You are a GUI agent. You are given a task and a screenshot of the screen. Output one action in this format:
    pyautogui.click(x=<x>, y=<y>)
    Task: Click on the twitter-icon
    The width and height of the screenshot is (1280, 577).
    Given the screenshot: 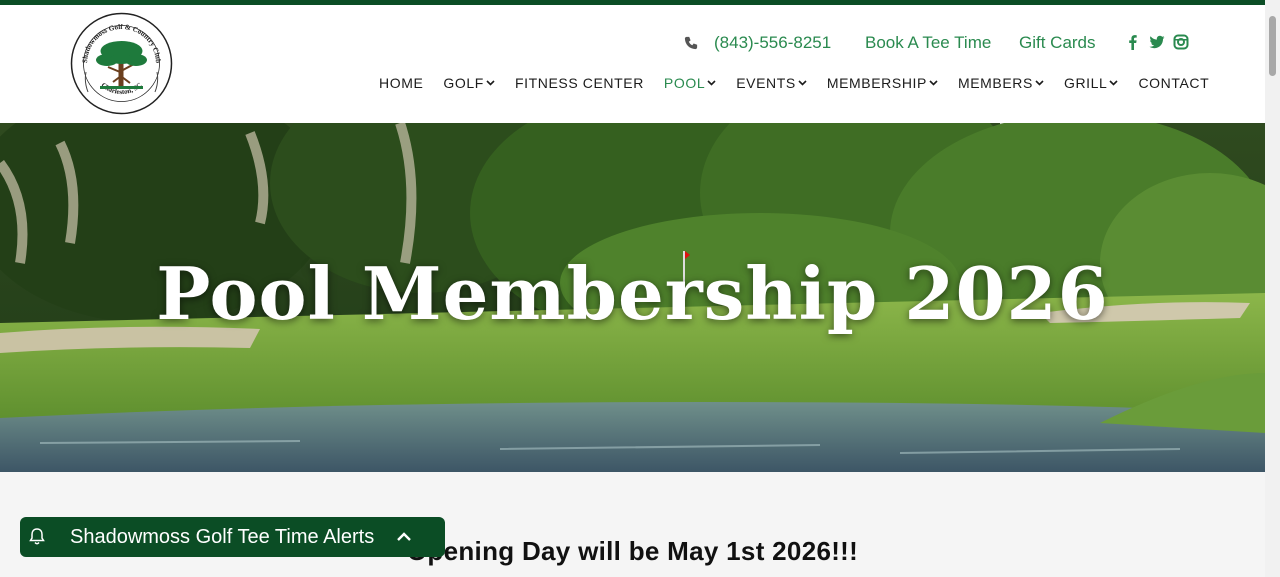 What is the action you would take?
    pyautogui.click(x=1157, y=42)
    